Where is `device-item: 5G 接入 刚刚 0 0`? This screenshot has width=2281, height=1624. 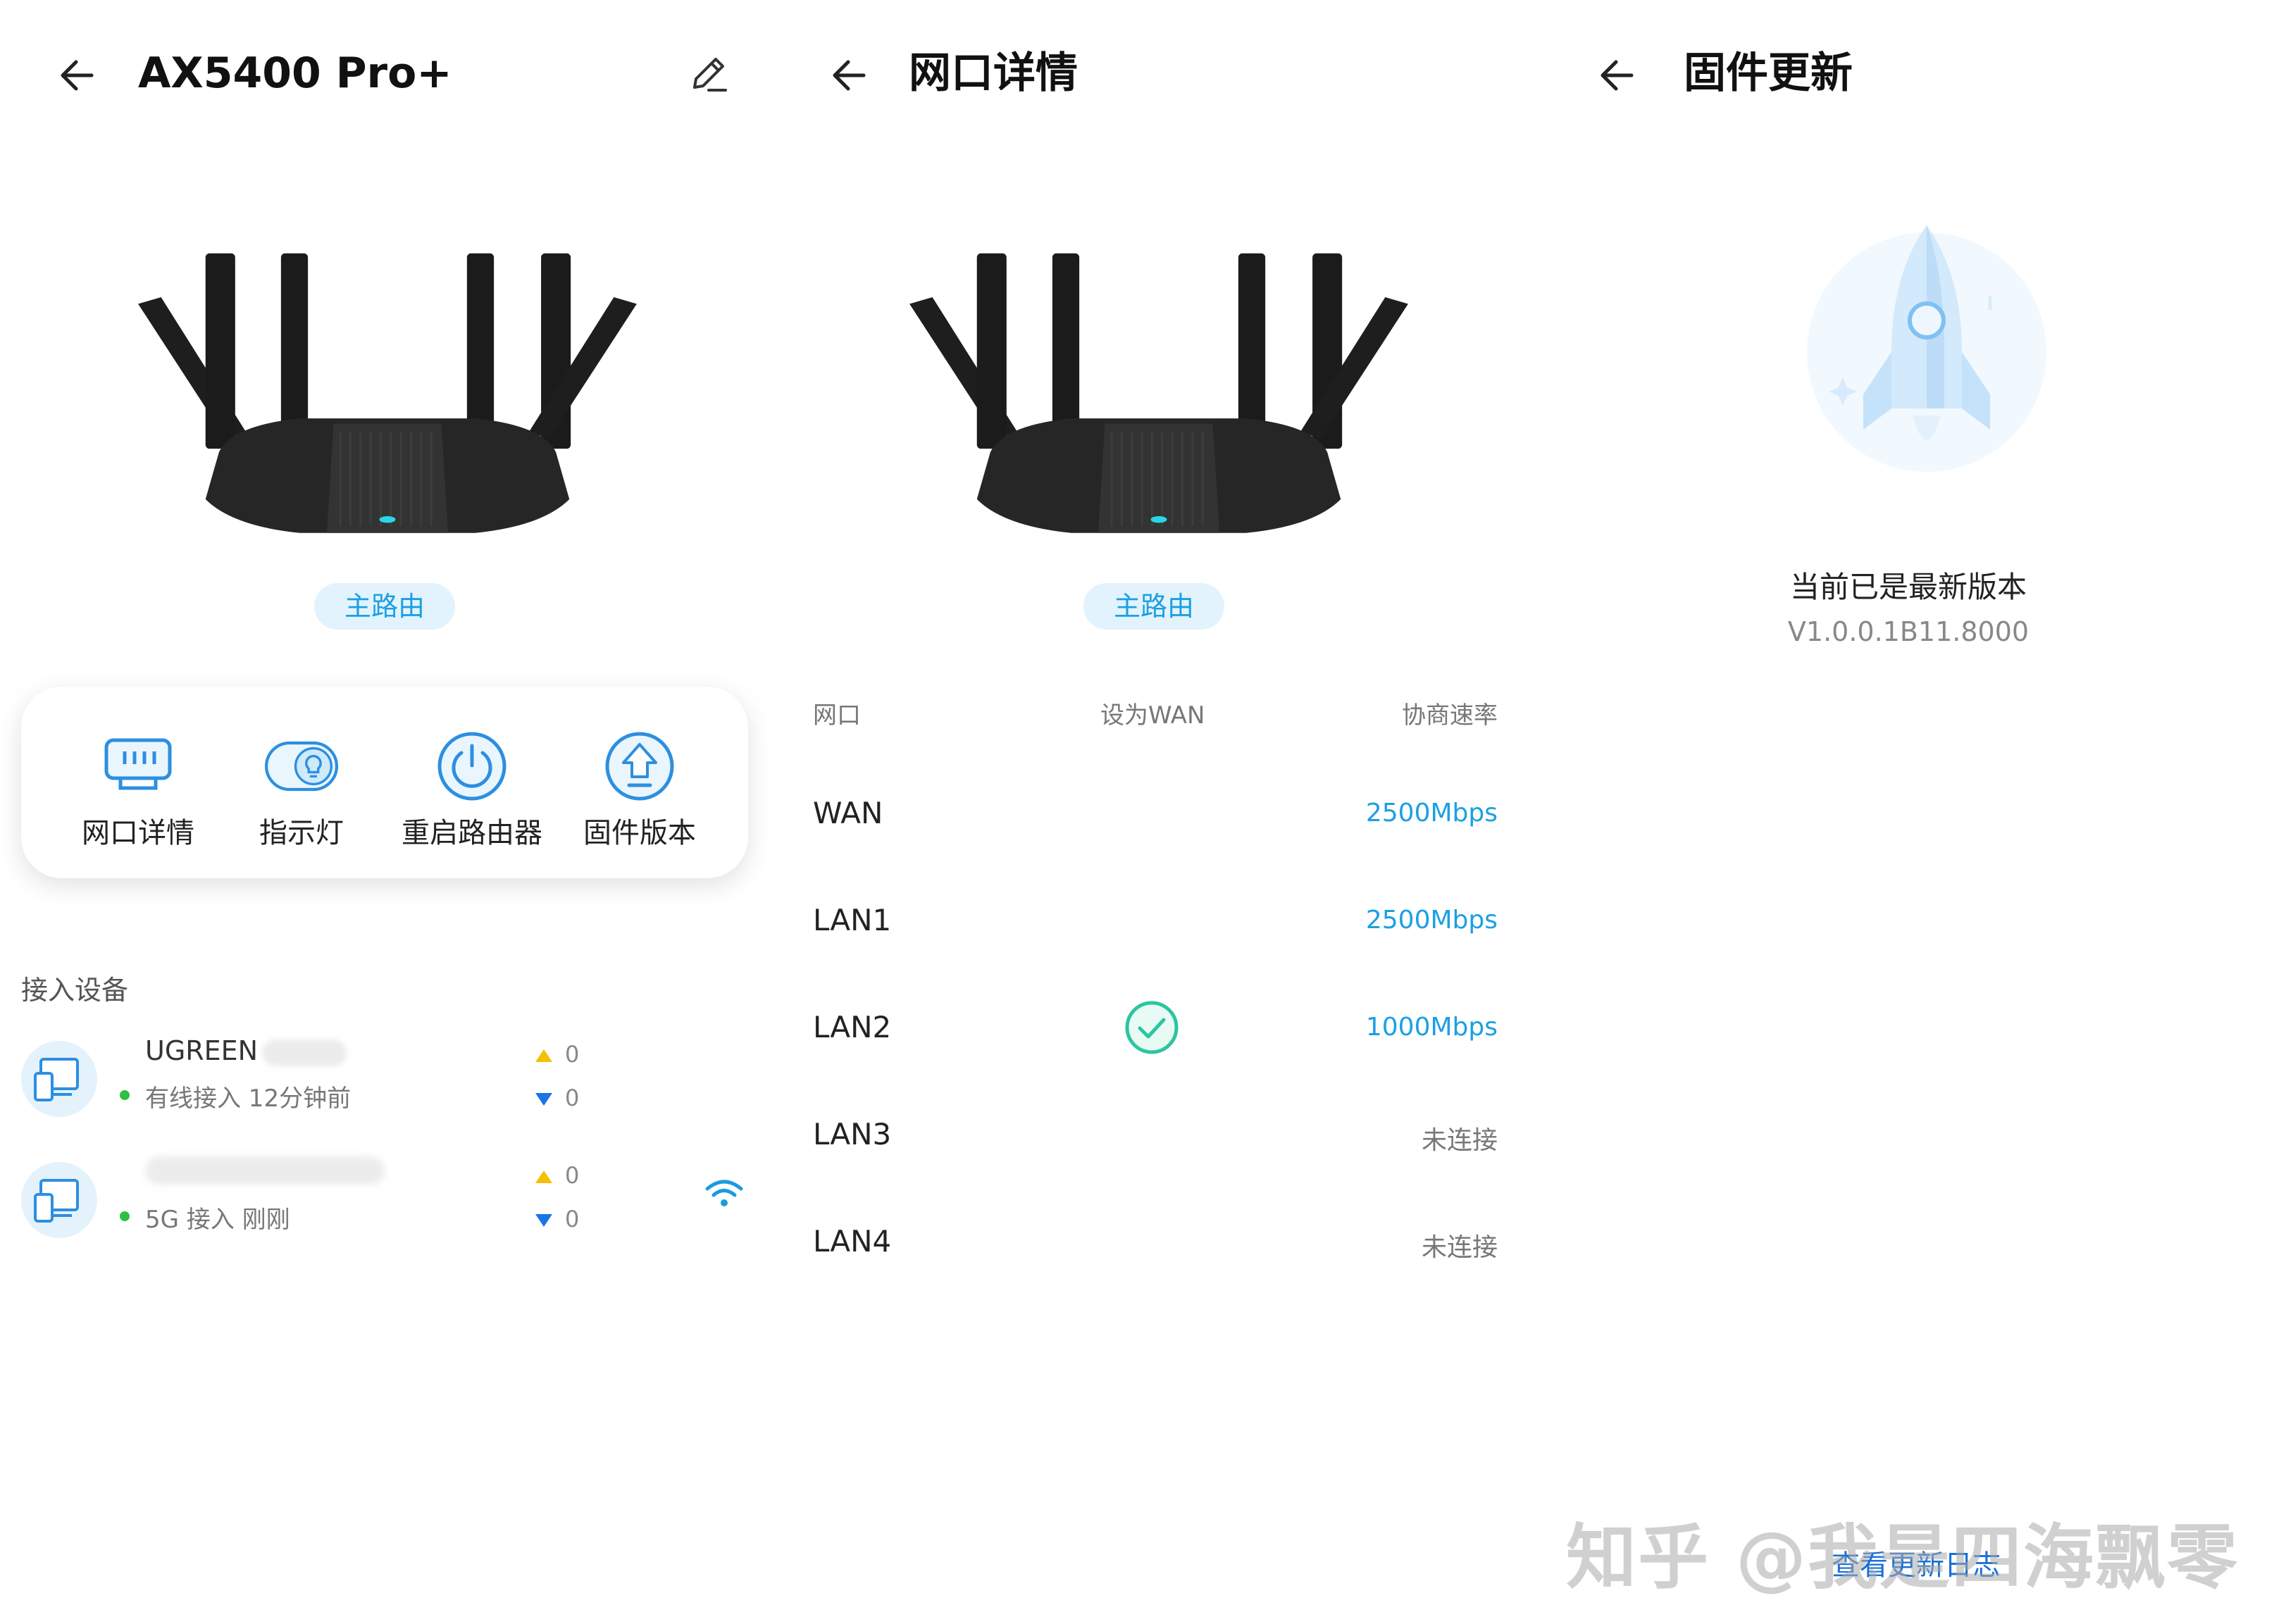 device-item: 5G 接入 刚刚 0 0 is located at coordinates (387, 1202).